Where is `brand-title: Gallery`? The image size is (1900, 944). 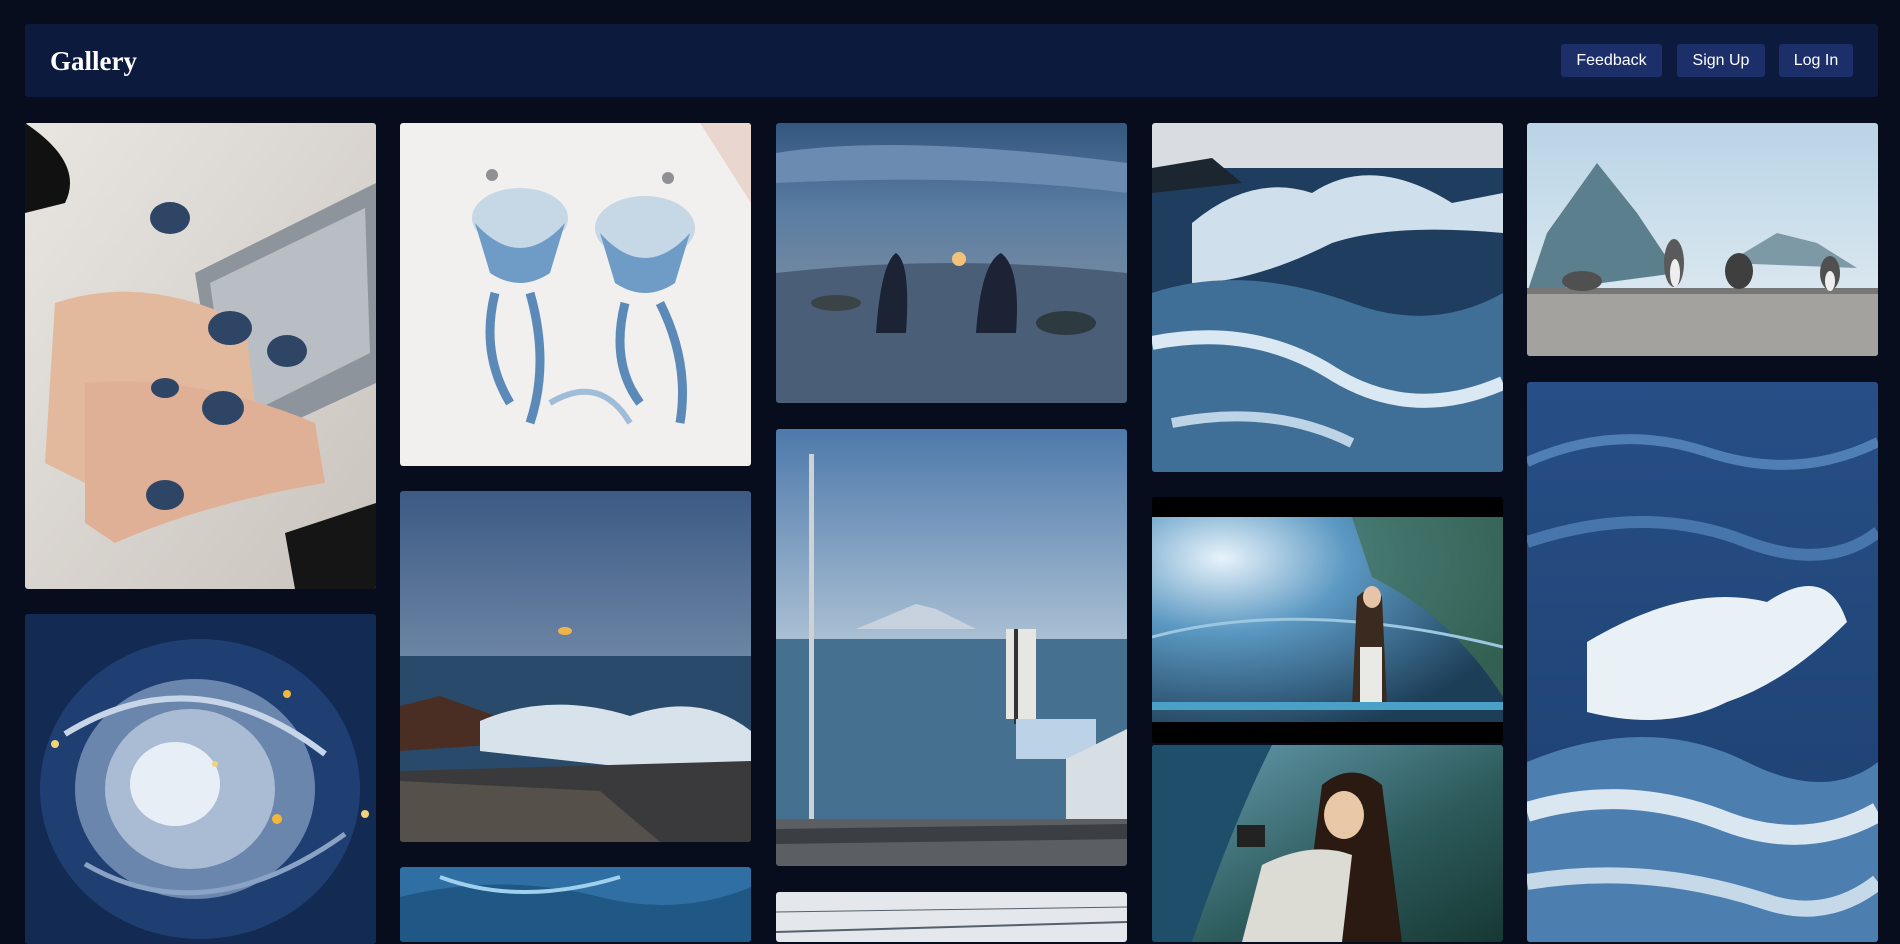 brand-title: Gallery is located at coordinates (93, 61).